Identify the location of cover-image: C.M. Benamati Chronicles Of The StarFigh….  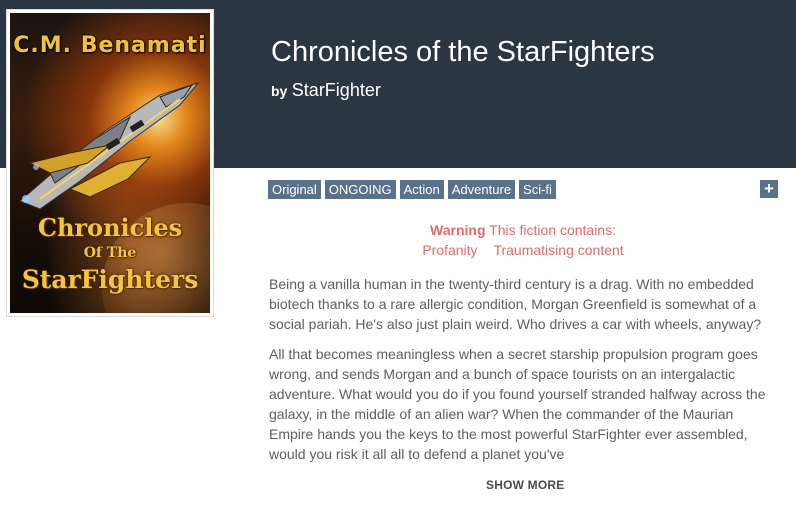
(110, 163).